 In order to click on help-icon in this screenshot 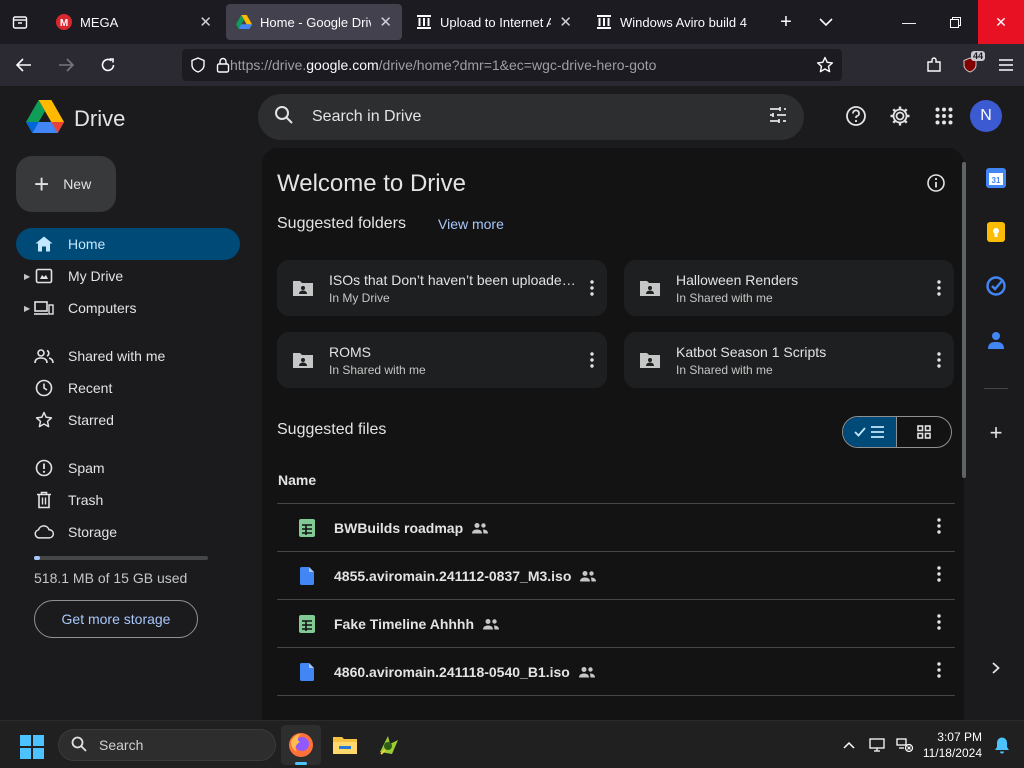, I will do `click(856, 116)`.